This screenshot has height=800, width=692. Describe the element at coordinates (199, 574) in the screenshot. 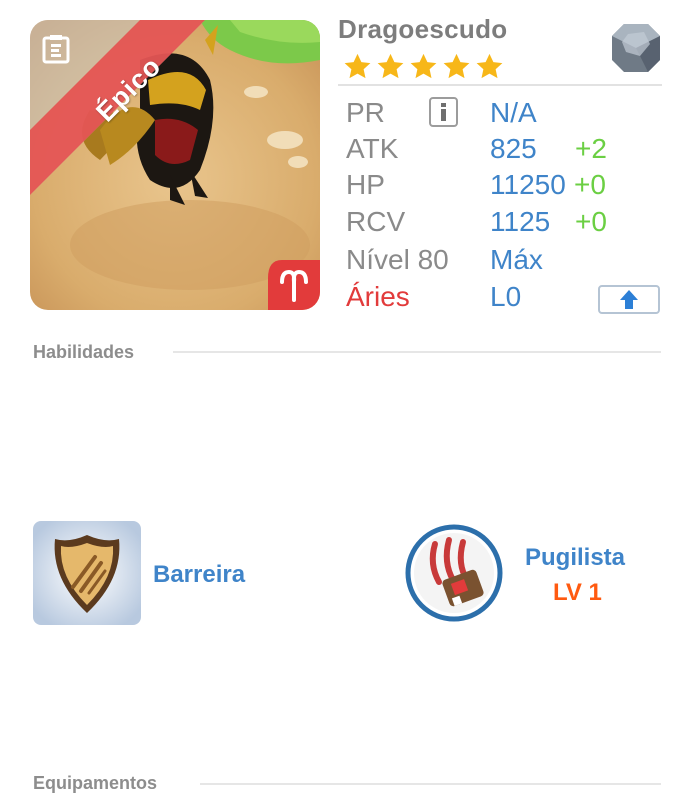

I see `skill-name-barreira: Barreira` at that location.